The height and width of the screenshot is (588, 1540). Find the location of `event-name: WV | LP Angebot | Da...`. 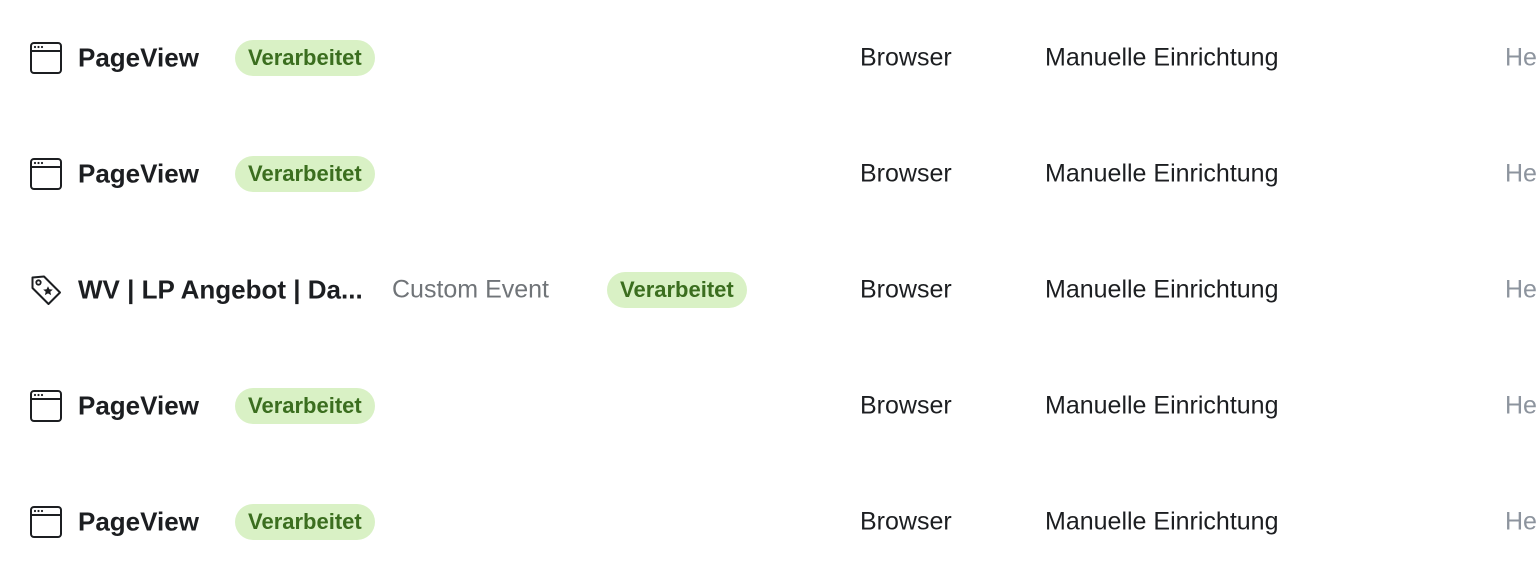

event-name: WV | LP Angebot | Da... is located at coordinates (220, 290).